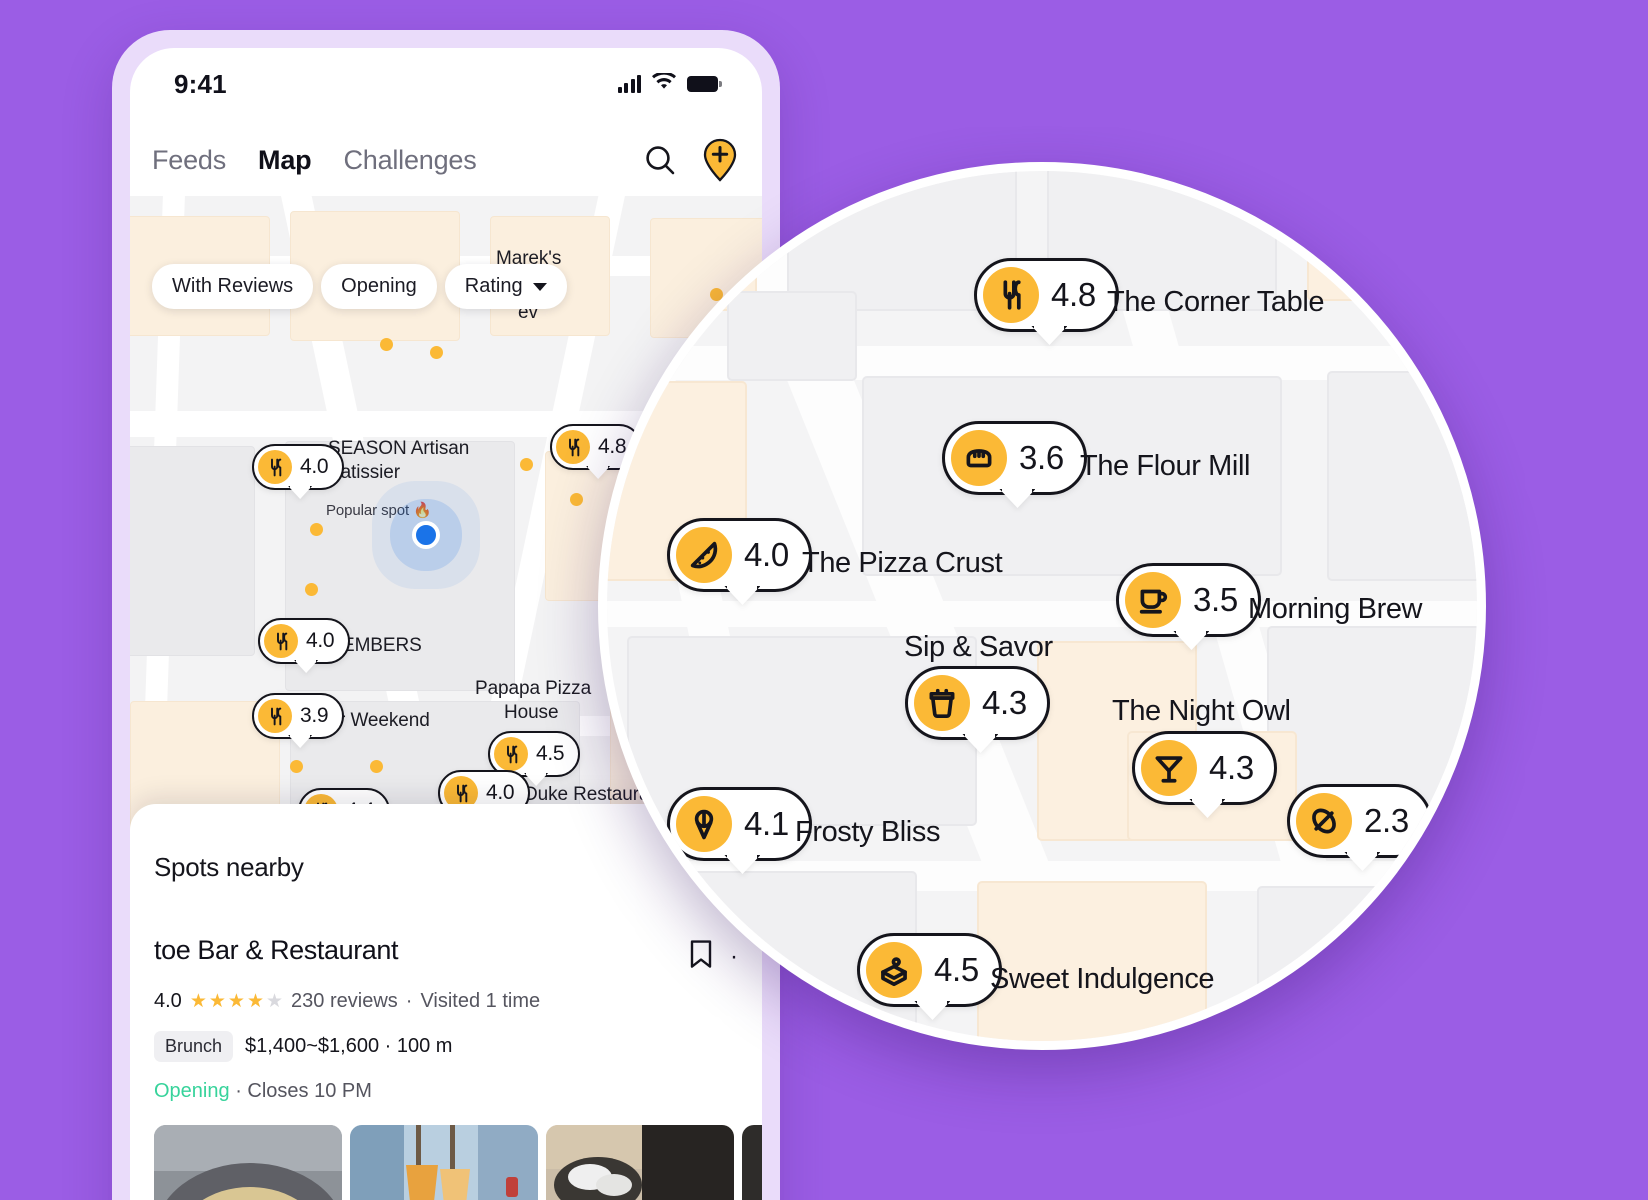 The height and width of the screenshot is (1200, 1648). I want to click on photo-partial, so click(752, 1162).